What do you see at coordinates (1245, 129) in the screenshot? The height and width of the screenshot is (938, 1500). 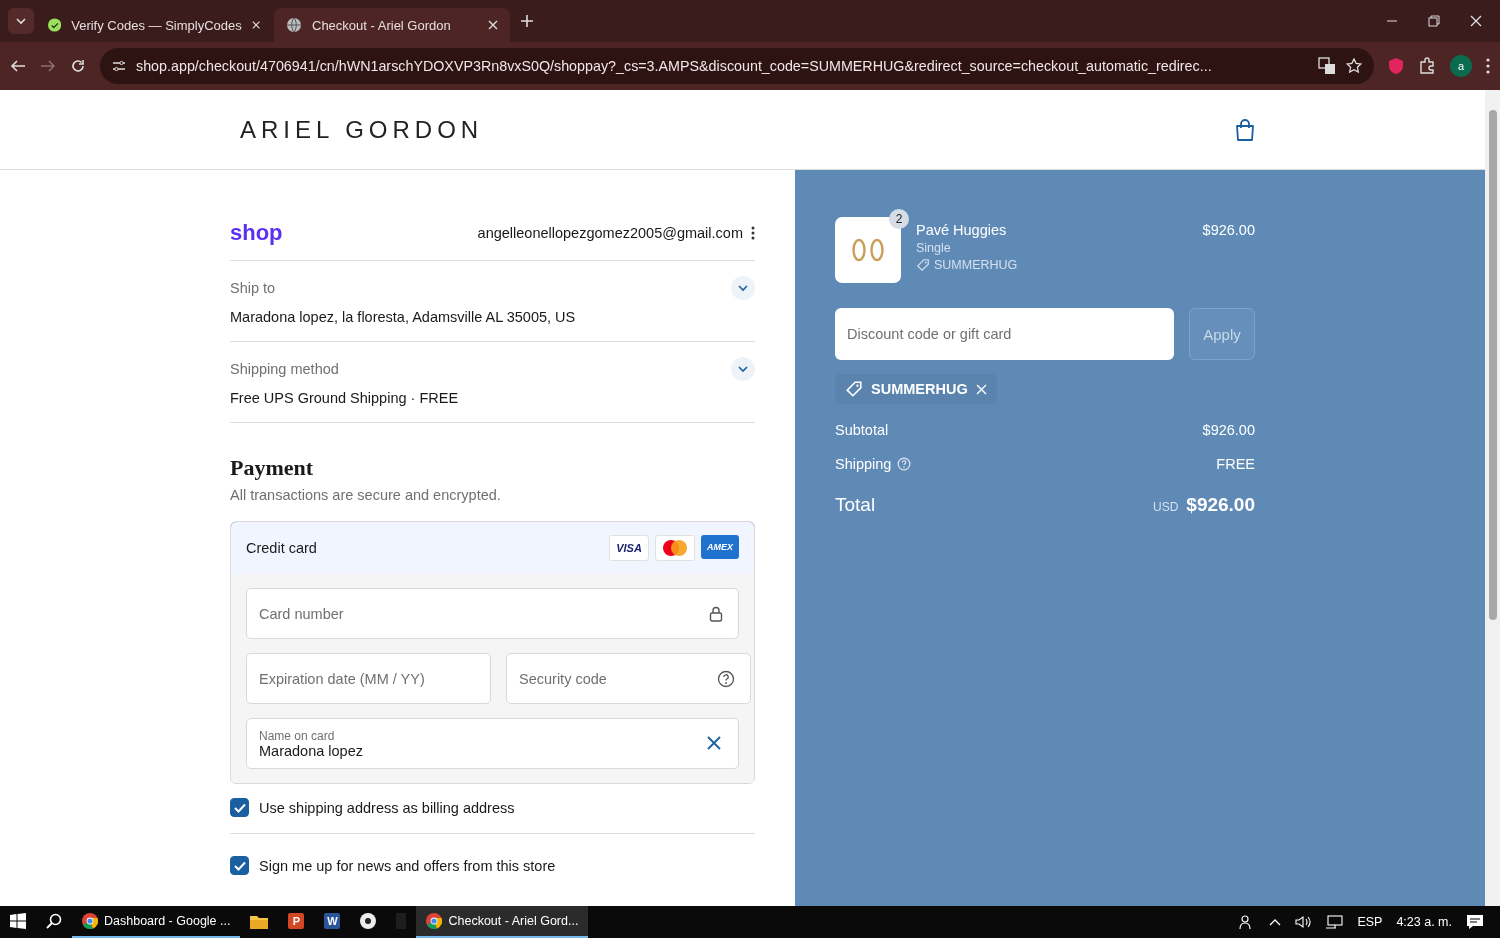 I see `shopping-bag-icon` at bounding box center [1245, 129].